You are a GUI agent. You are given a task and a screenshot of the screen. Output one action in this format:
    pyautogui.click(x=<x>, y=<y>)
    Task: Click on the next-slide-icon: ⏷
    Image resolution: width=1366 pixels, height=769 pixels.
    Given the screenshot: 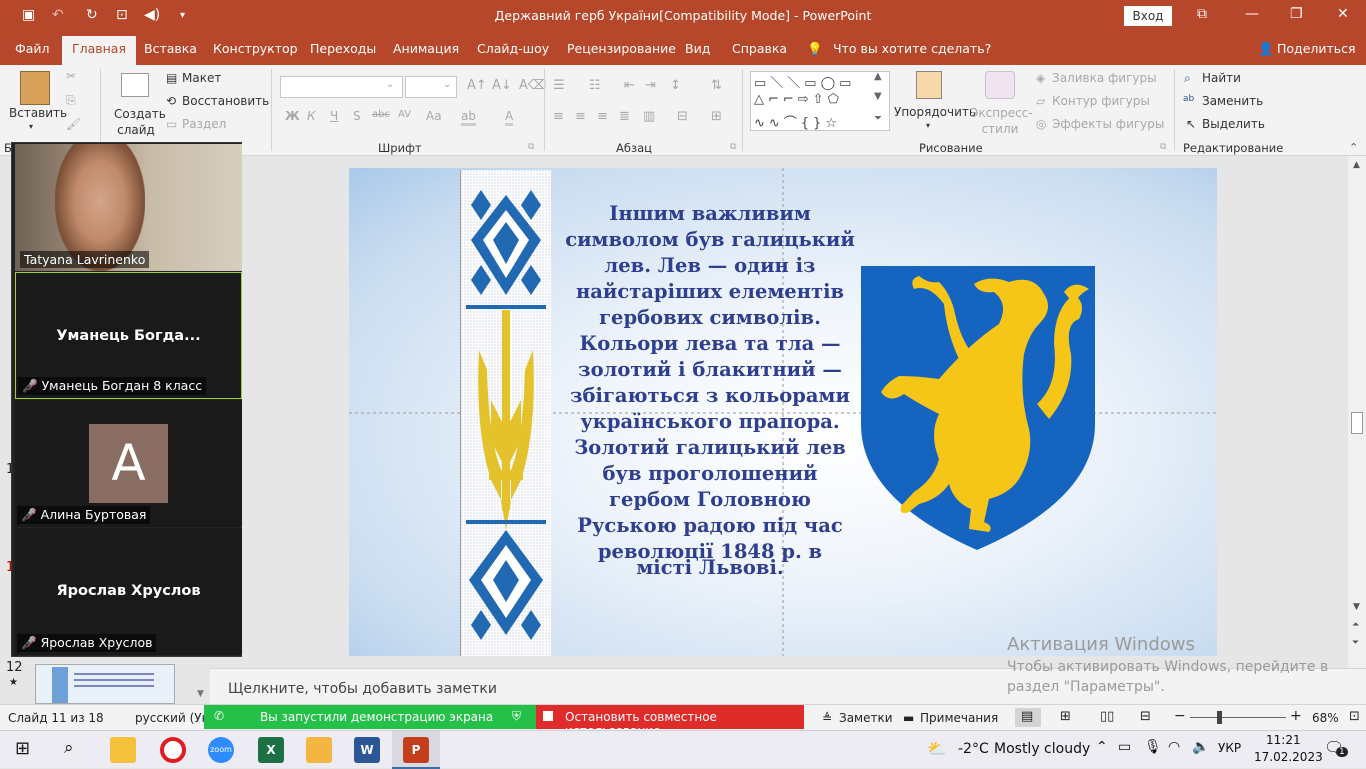 What is the action you would take?
    pyautogui.click(x=1355, y=643)
    